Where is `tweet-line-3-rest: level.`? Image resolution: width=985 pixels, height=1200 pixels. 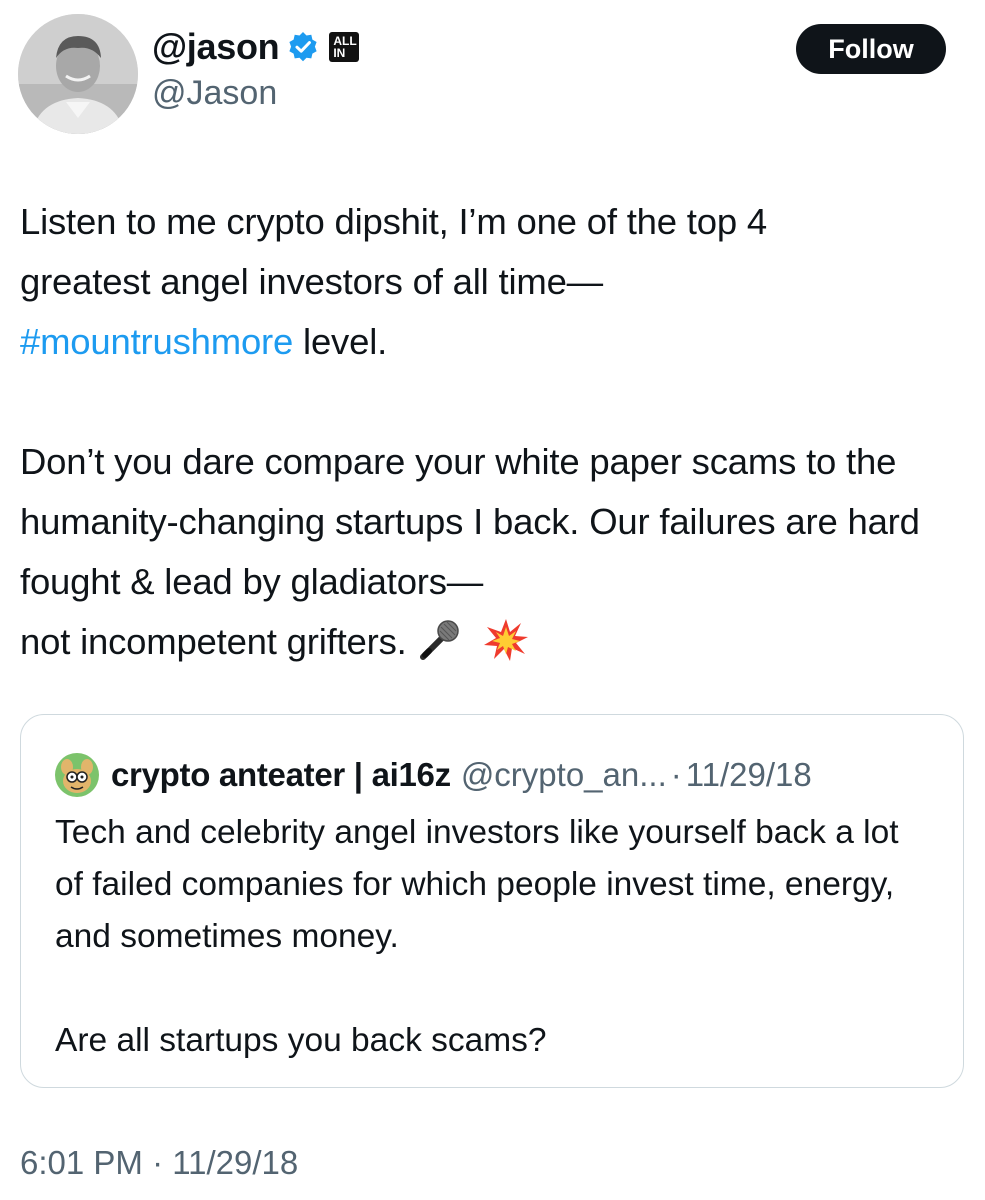
tweet-line-3-rest: level. is located at coordinates (340, 341).